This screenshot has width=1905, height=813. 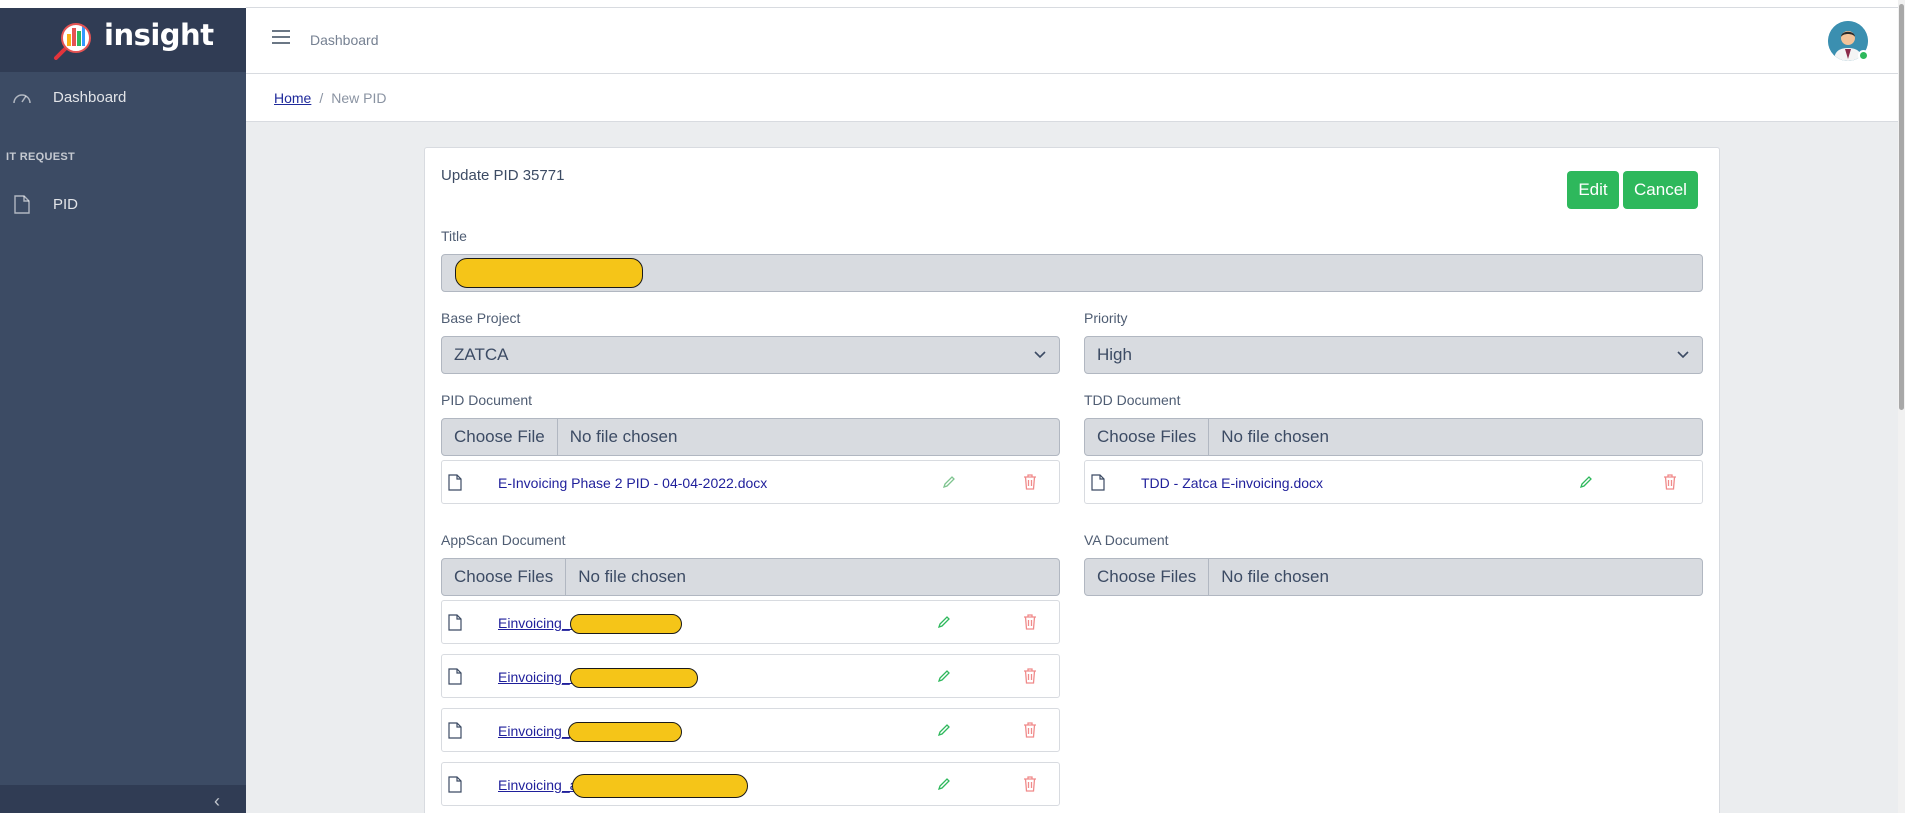 I want to click on header-nav-dashboard: Dashboard, so click(x=344, y=40).